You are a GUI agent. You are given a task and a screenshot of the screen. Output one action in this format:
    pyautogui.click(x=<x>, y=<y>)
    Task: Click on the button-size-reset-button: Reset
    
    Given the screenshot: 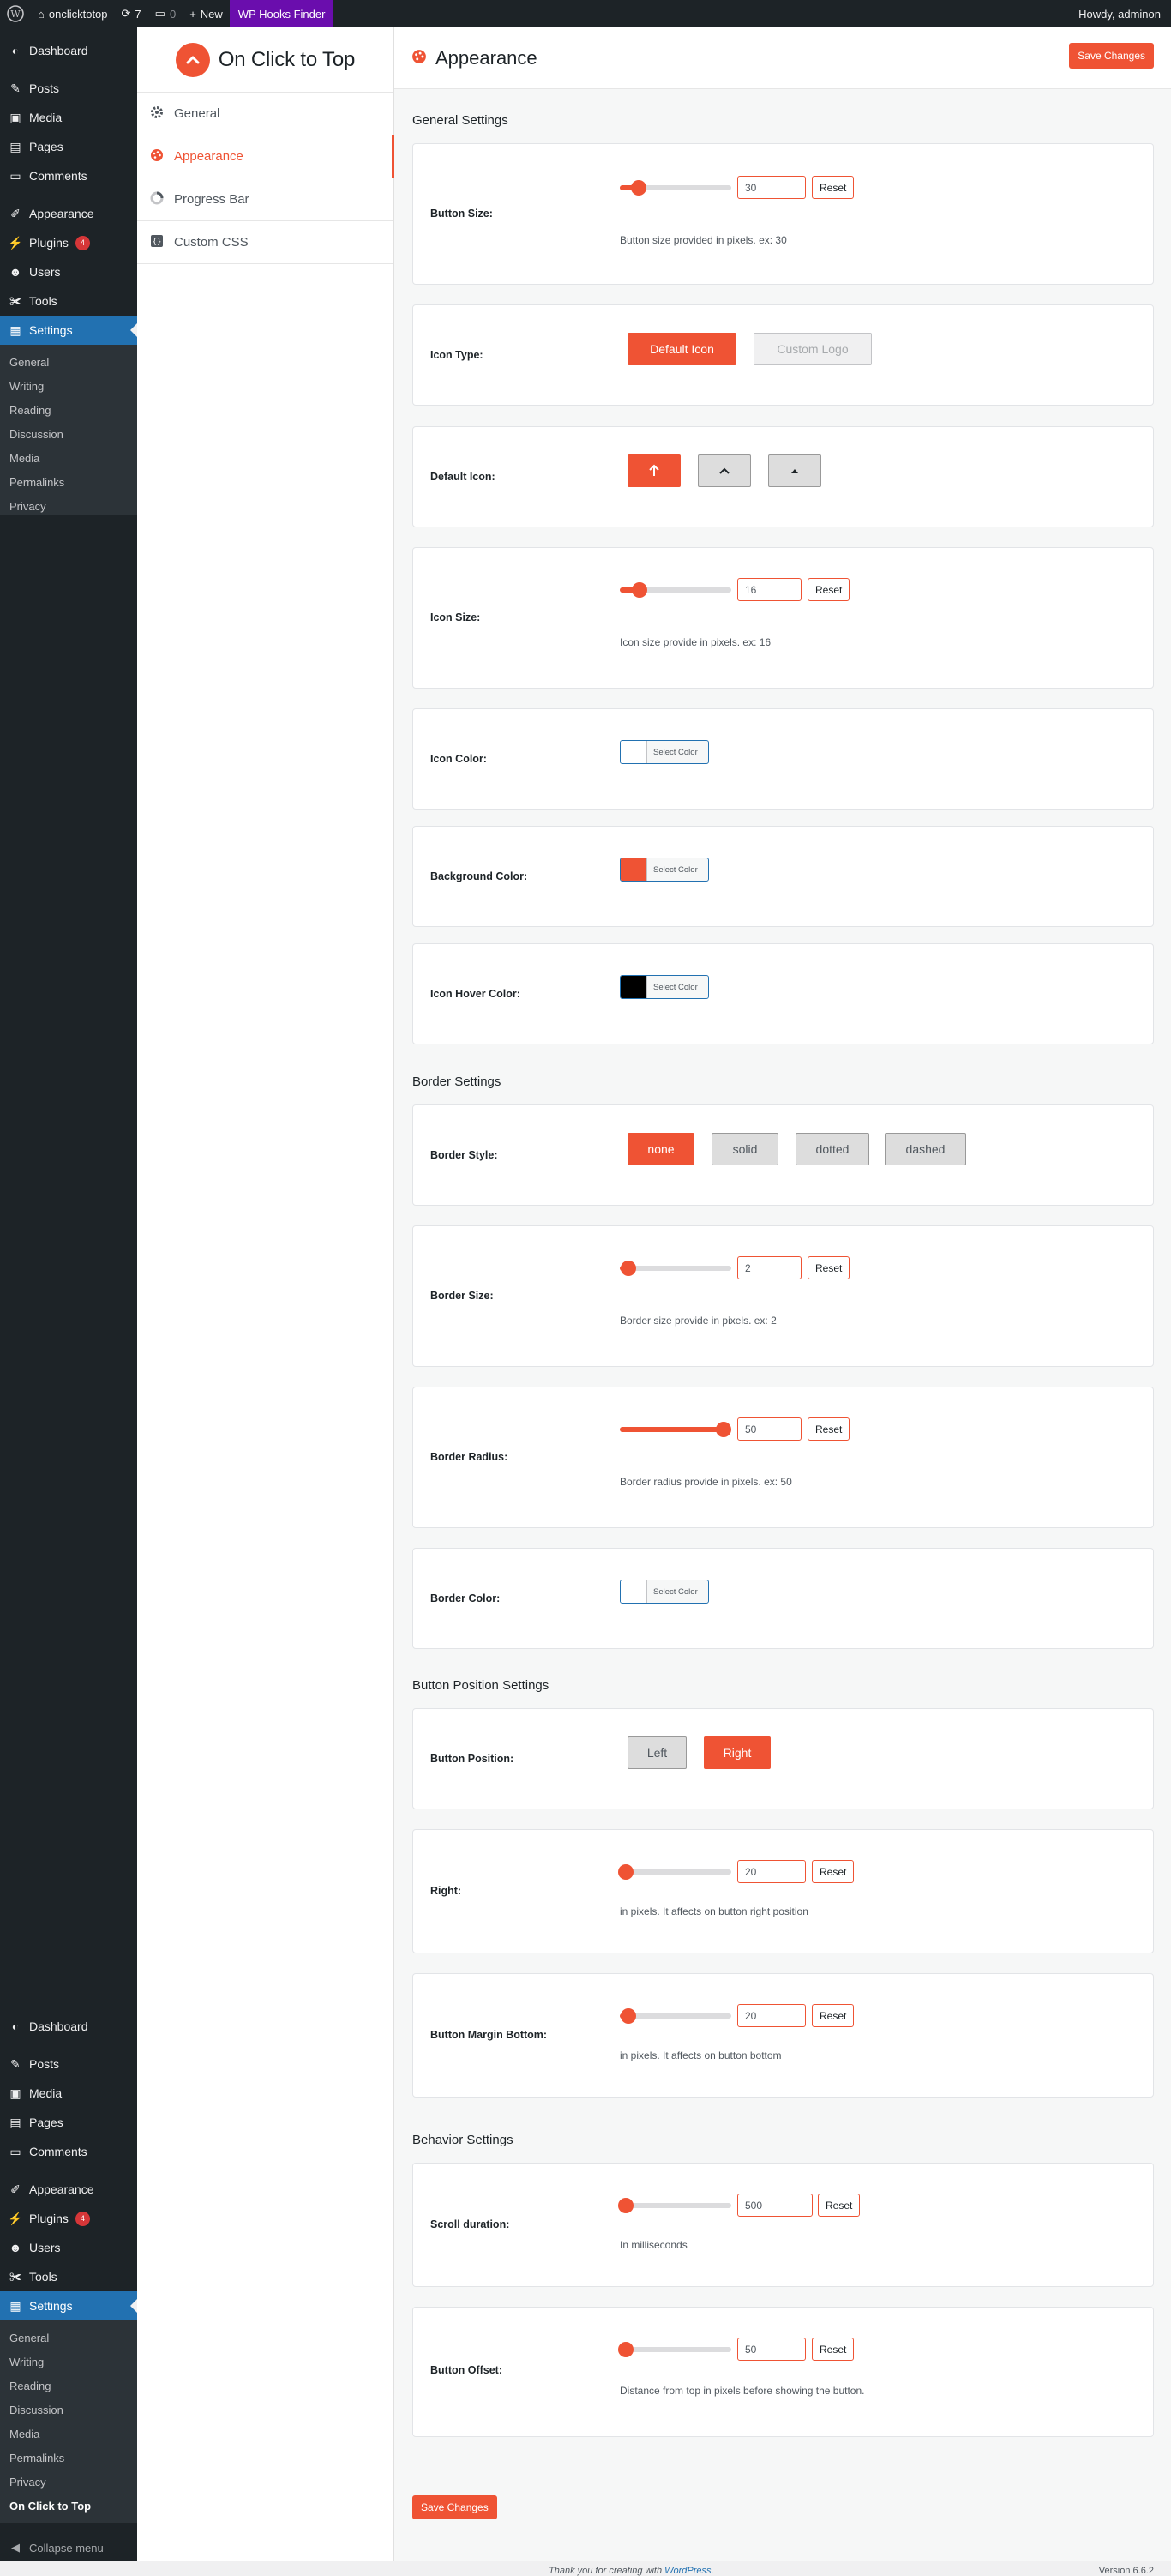 What is the action you would take?
    pyautogui.click(x=833, y=188)
    